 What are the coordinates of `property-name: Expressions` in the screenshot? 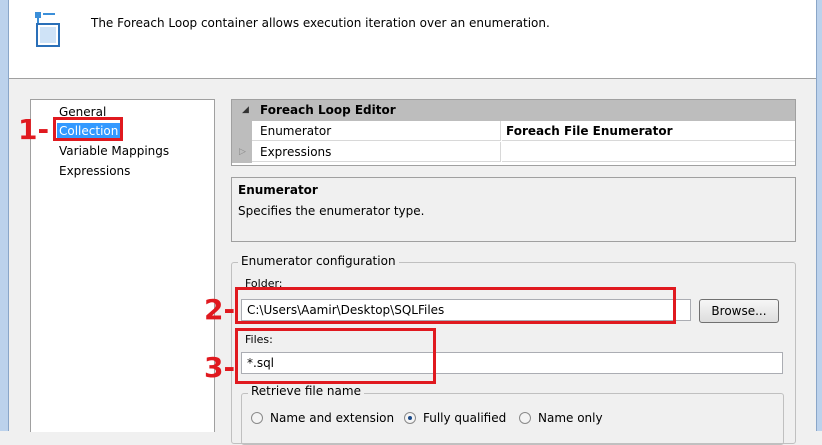 It's located at (376, 152).